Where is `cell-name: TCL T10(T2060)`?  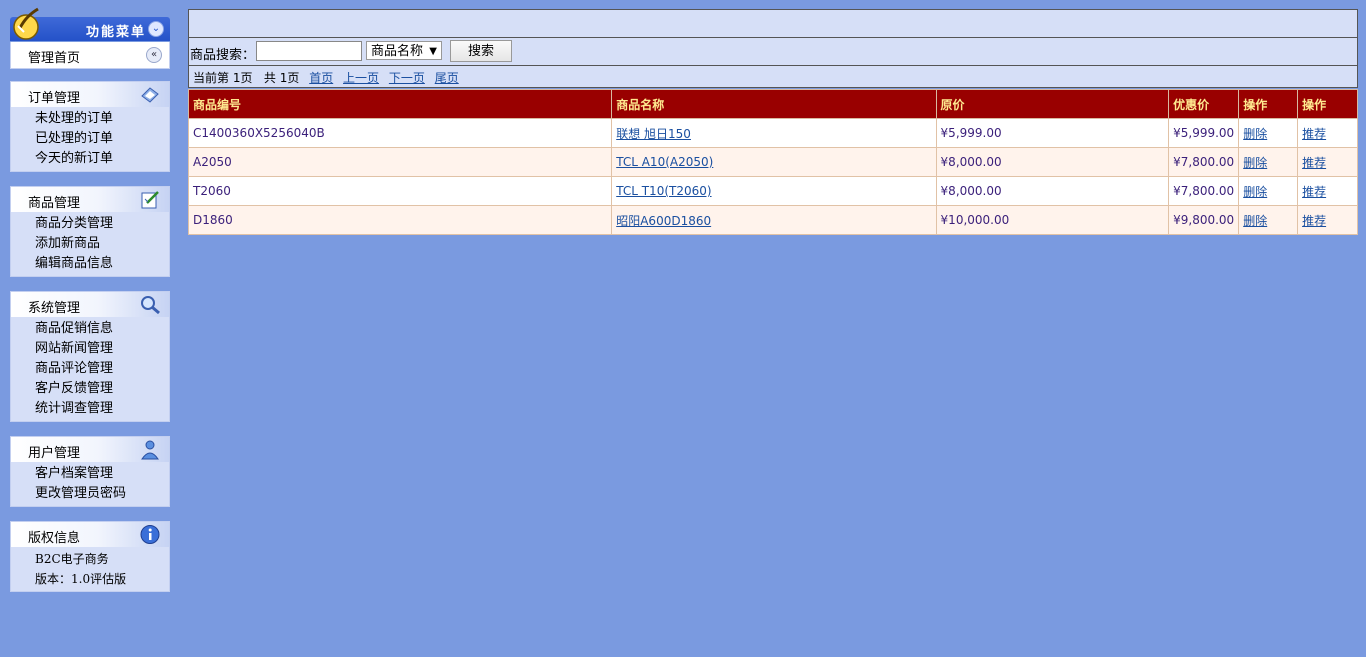
cell-name: TCL T10(T2060) is located at coordinates (774, 191).